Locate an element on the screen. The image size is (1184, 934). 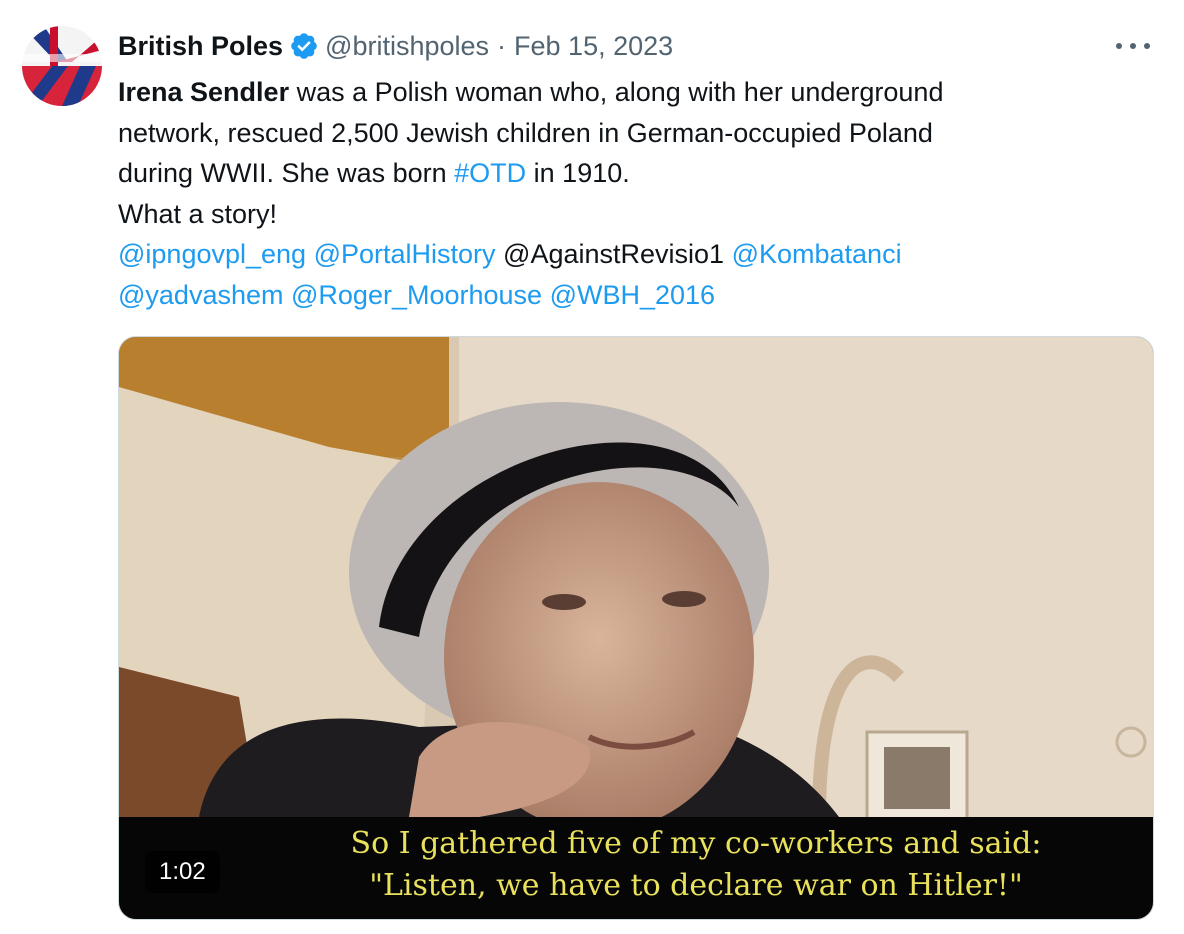
hashtag-link: #OTD is located at coordinates (490, 173).